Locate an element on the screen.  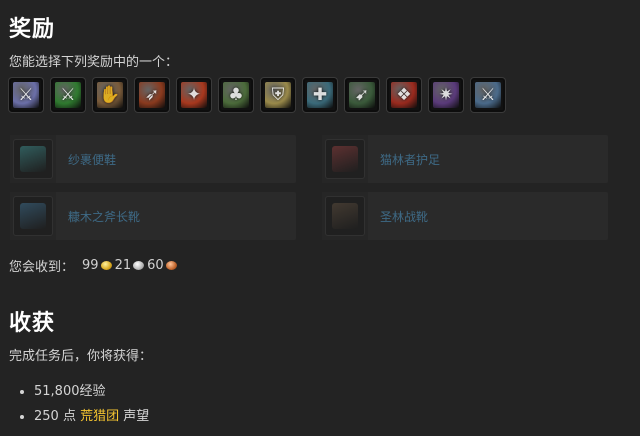
xp-gain: 51,800经验 is located at coordinates (91, 389).